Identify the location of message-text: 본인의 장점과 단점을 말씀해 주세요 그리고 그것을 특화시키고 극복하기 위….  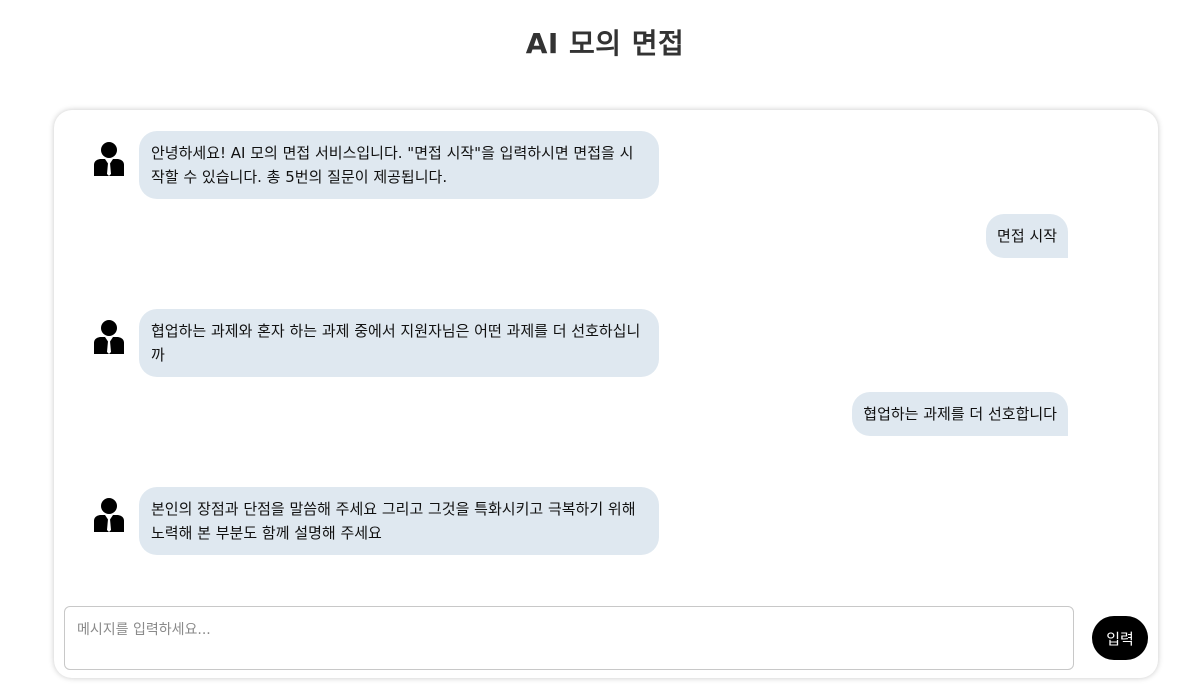
(399, 521).